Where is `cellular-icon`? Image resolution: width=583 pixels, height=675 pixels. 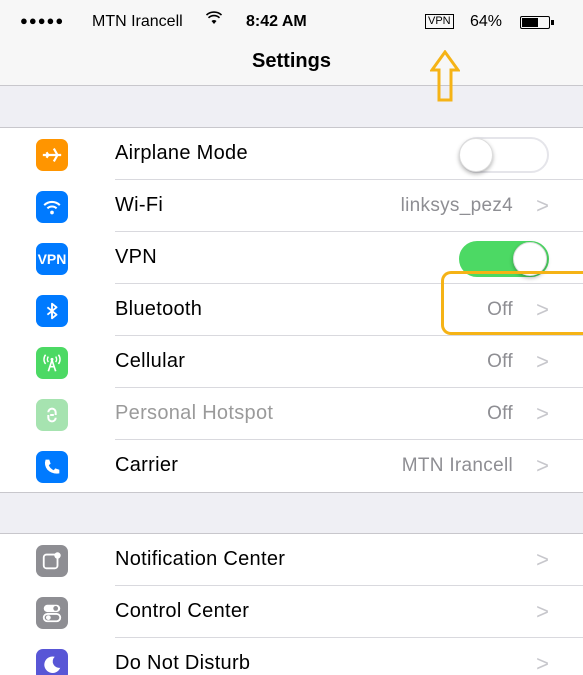
cellular-icon is located at coordinates (52, 363).